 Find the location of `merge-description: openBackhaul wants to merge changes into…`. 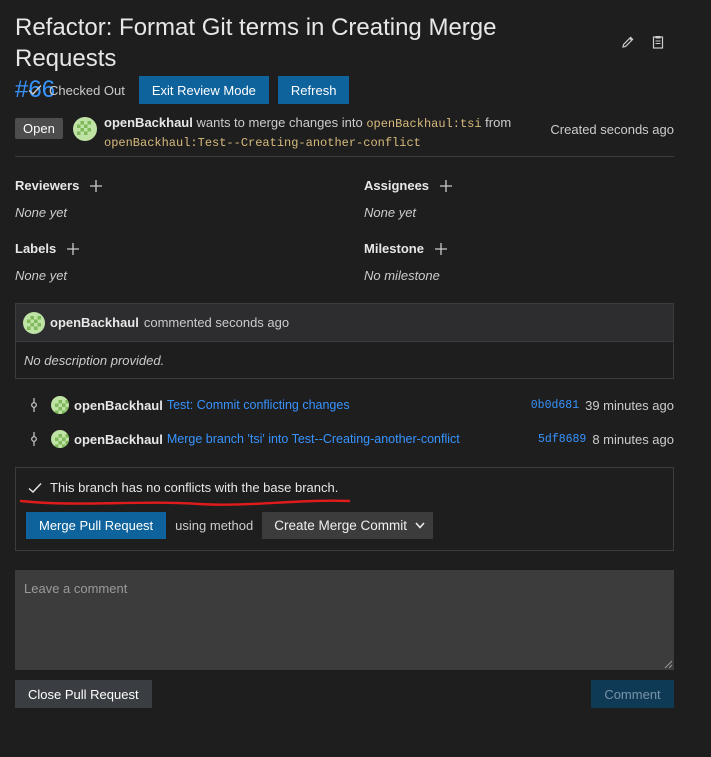

merge-description: openBackhaul wants to merge changes into… is located at coordinates (314, 133).